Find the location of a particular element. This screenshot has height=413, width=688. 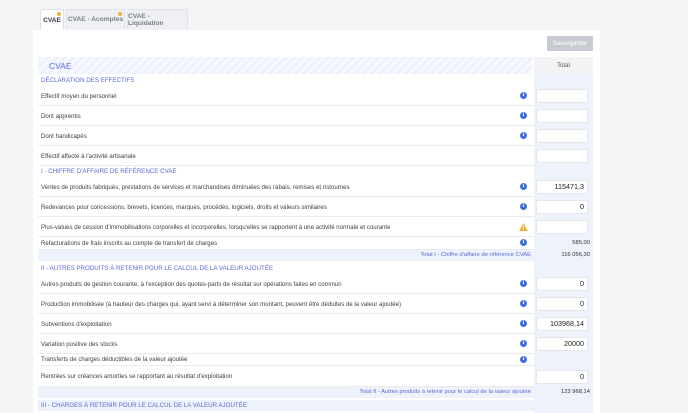

autres-produits-input: 0 is located at coordinates (562, 284).